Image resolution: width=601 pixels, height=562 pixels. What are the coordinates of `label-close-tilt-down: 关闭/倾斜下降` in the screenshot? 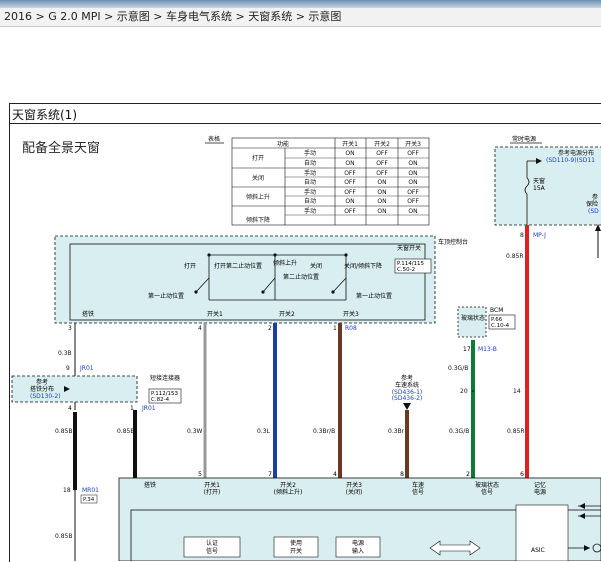 It's located at (363, 266).